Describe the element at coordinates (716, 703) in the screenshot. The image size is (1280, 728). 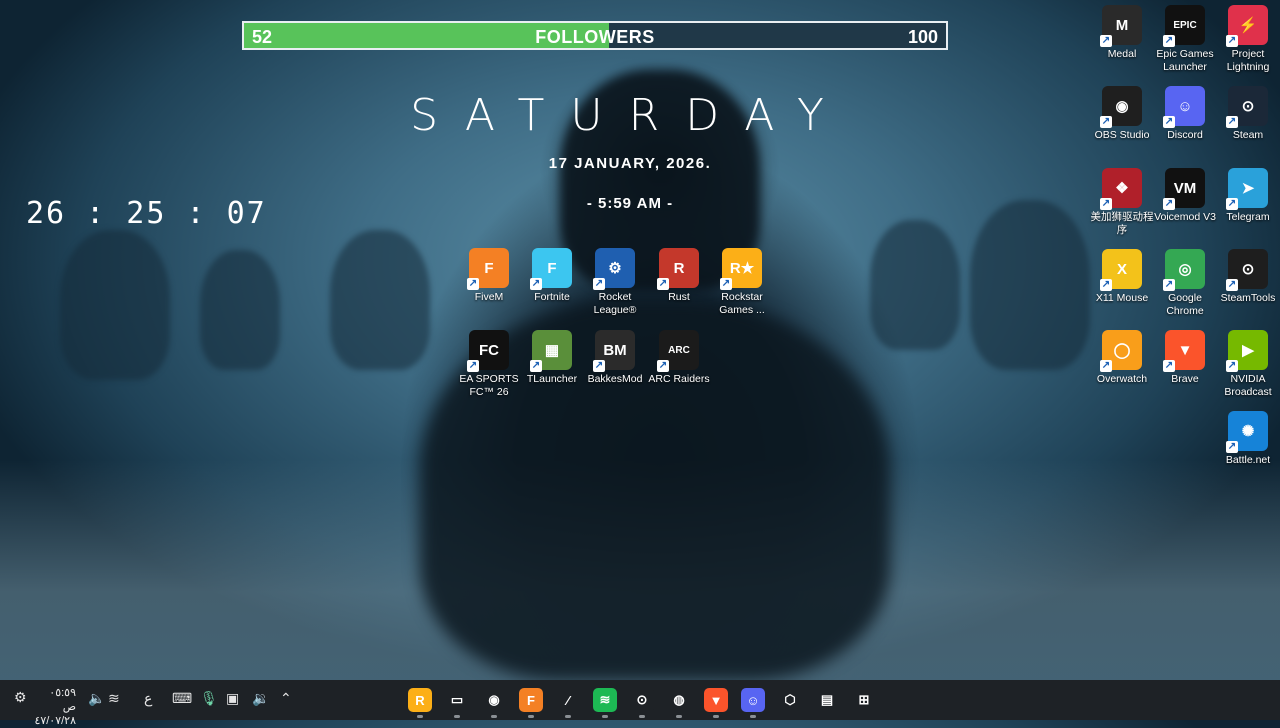
I see `brave-taskbar-icon: ▼` at that location.